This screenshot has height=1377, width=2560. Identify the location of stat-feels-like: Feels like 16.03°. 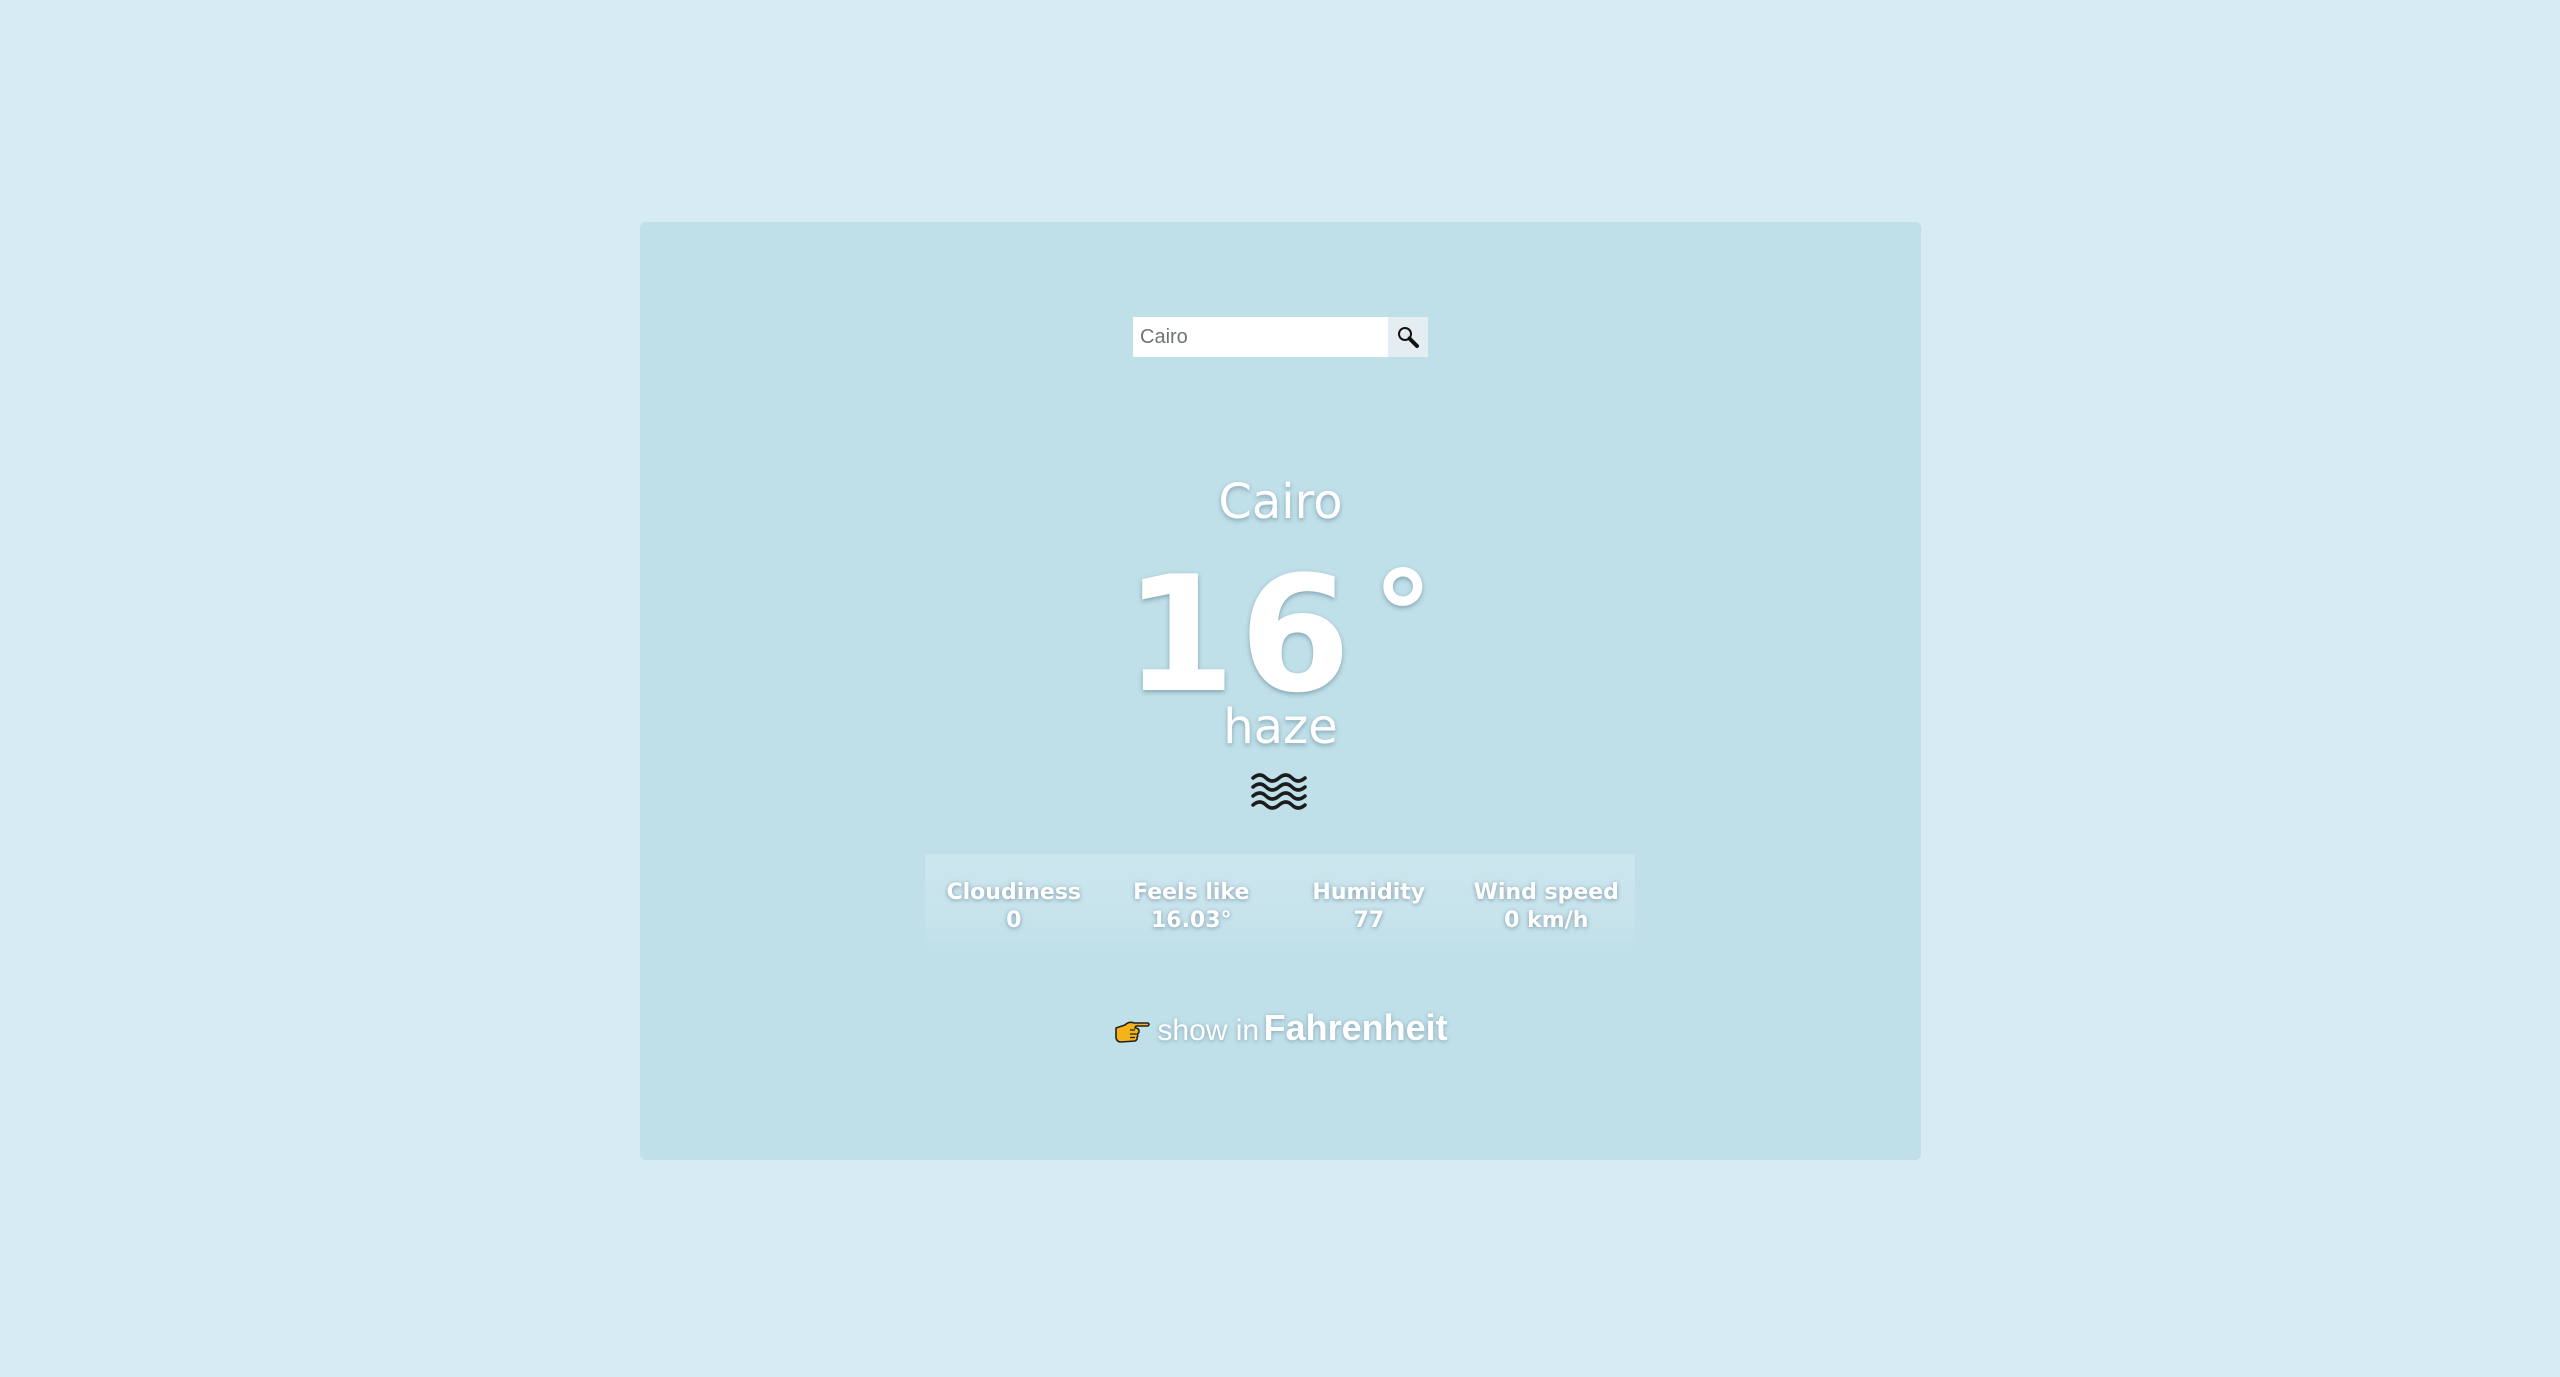
(1192, 904).